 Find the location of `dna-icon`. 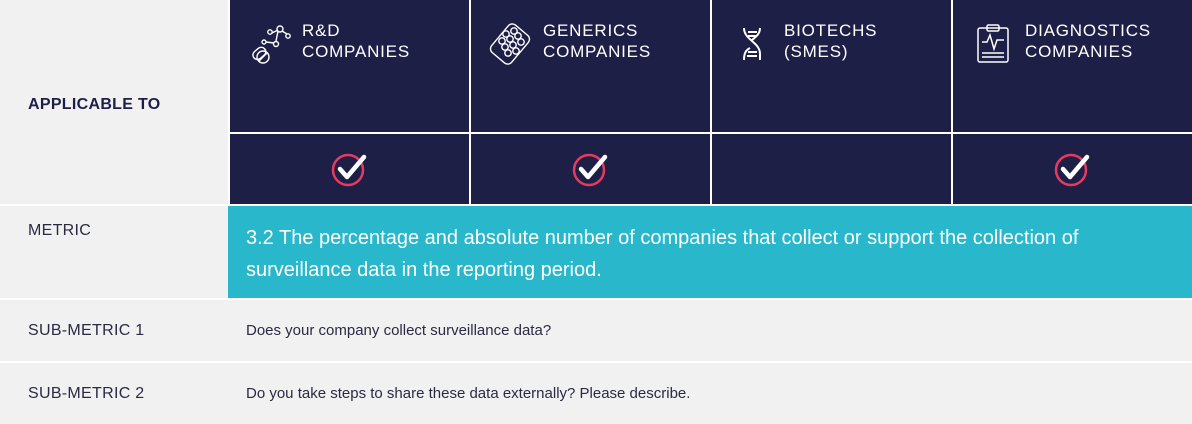

dna-icon is located at coordinates (752, 44).